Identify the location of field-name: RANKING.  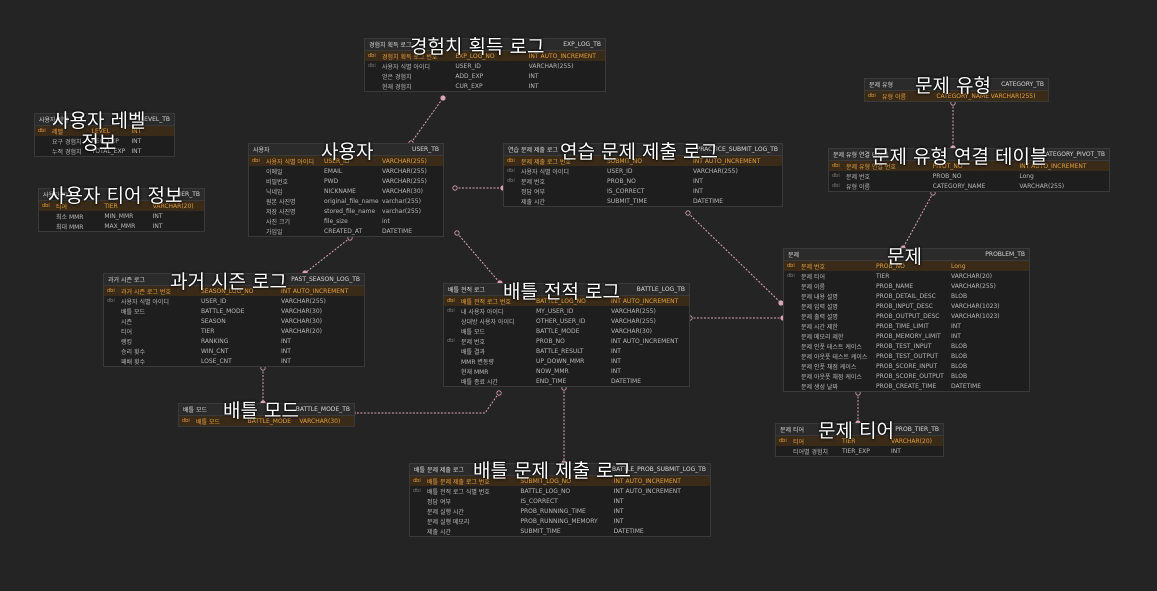
(215, 341).